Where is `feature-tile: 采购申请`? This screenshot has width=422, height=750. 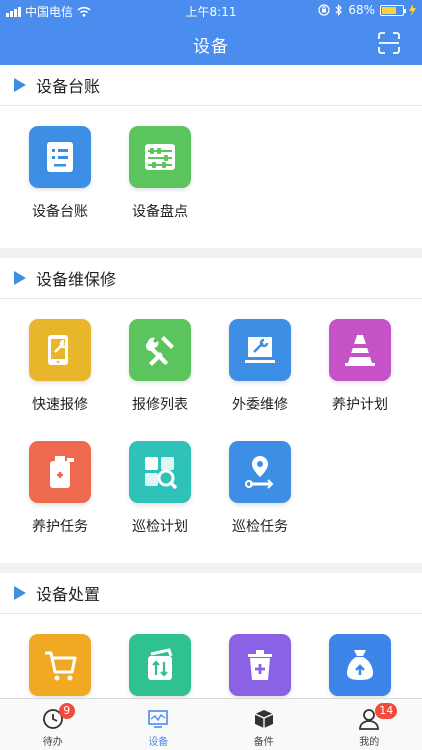 feature-tile: 采购申请 is located at coordinates (60, 666).